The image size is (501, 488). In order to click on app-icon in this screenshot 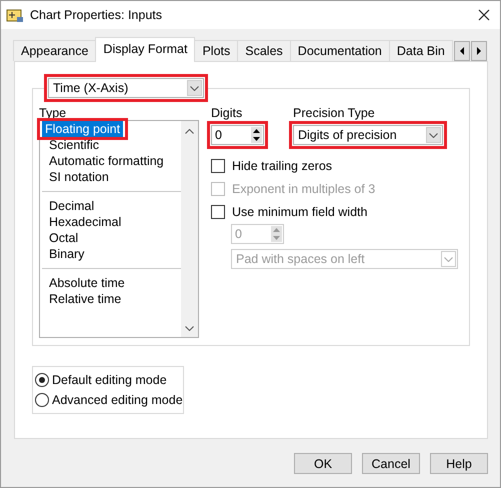, I will do `click(15, 15)`.